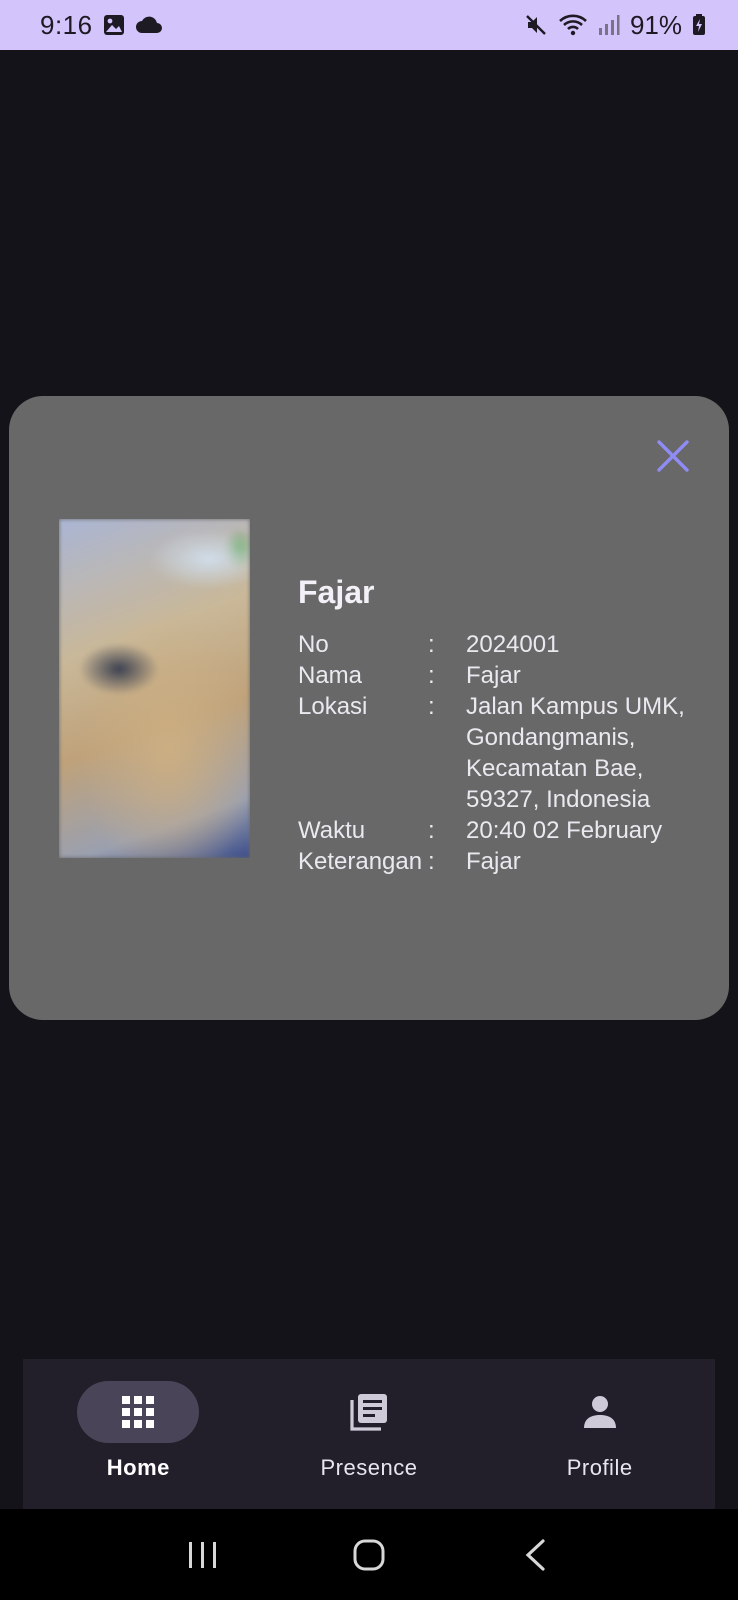 This screenshot has width=738, height=1600. I want to click on back-button, so click(535, 1555).